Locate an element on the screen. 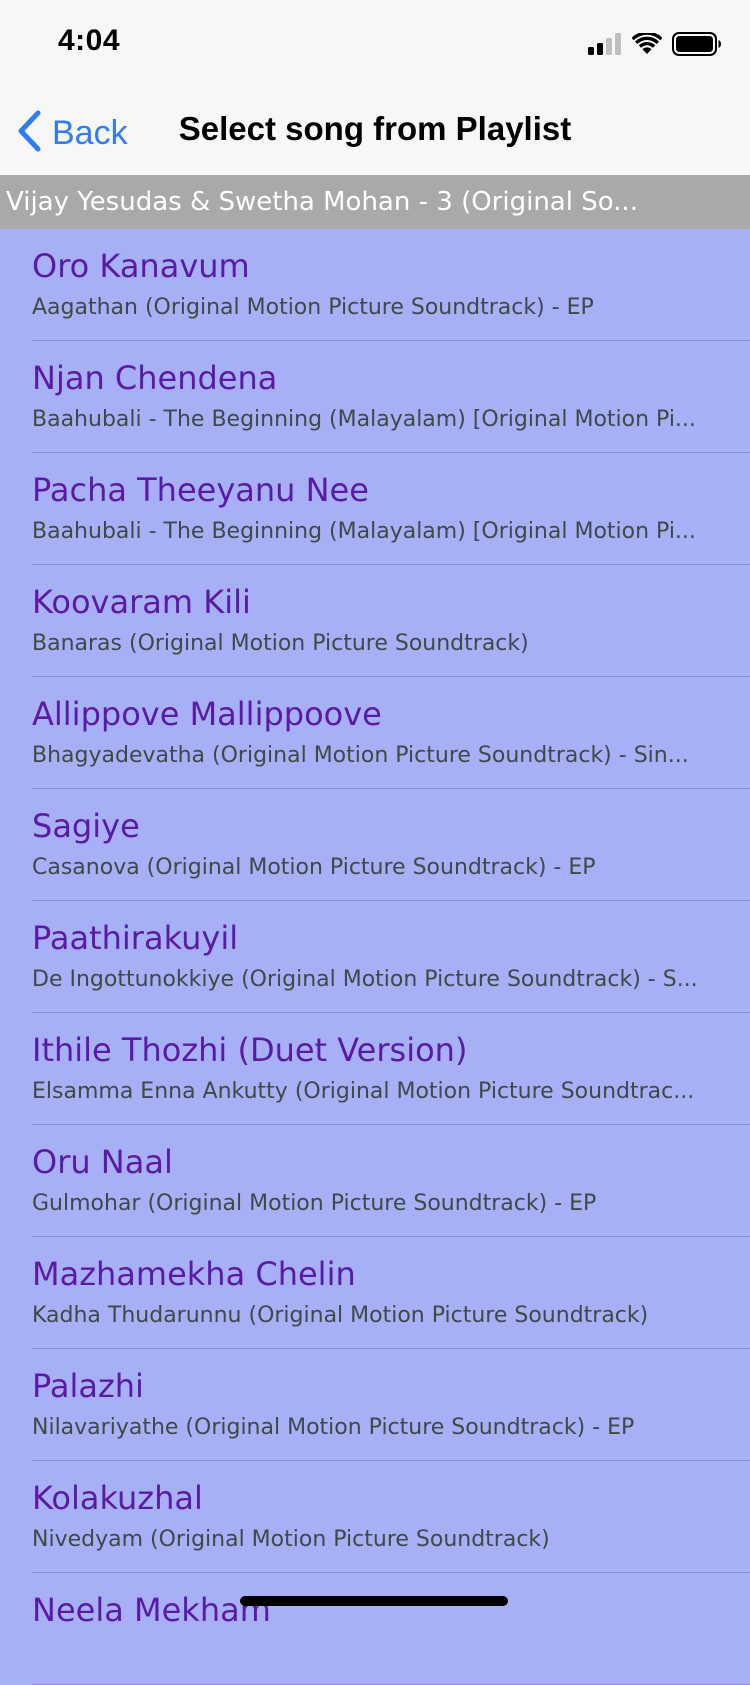  home-indicator is located at coordinates (374, 1601).